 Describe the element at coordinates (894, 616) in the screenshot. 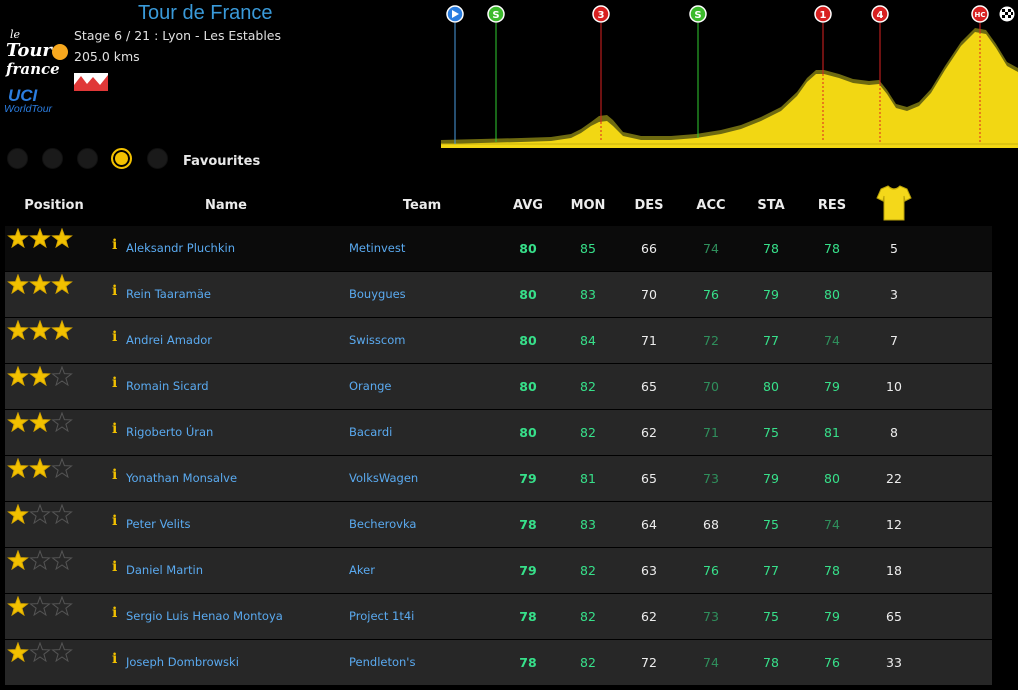

I see `overall-rank: 65` at that location.